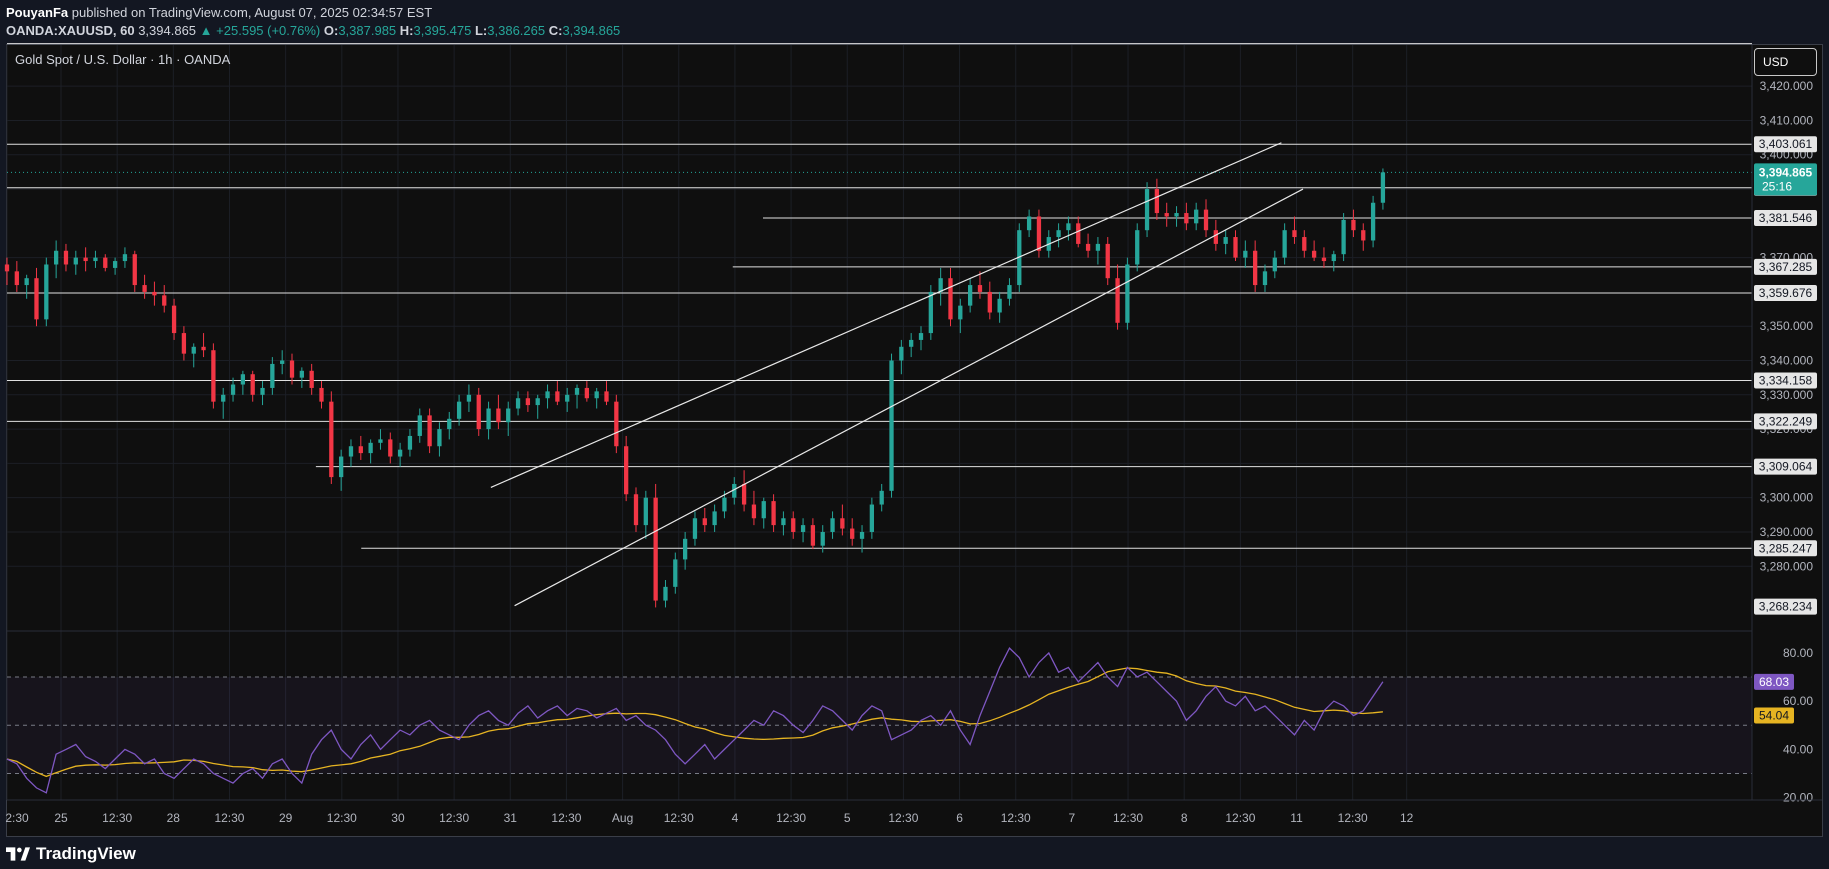 This screenshot has width=1829, height=869. I want to click on footer-brand-label: TradingView, so click(86, 853).